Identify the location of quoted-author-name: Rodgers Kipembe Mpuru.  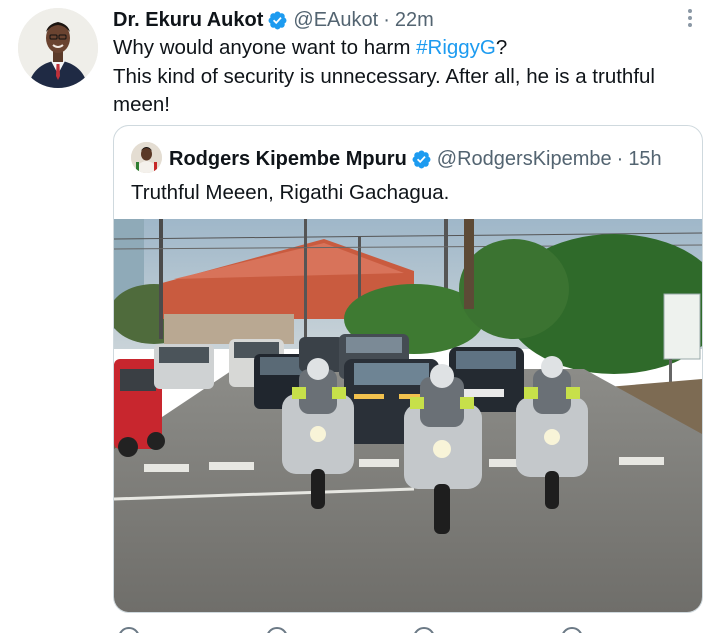
(288, 159).